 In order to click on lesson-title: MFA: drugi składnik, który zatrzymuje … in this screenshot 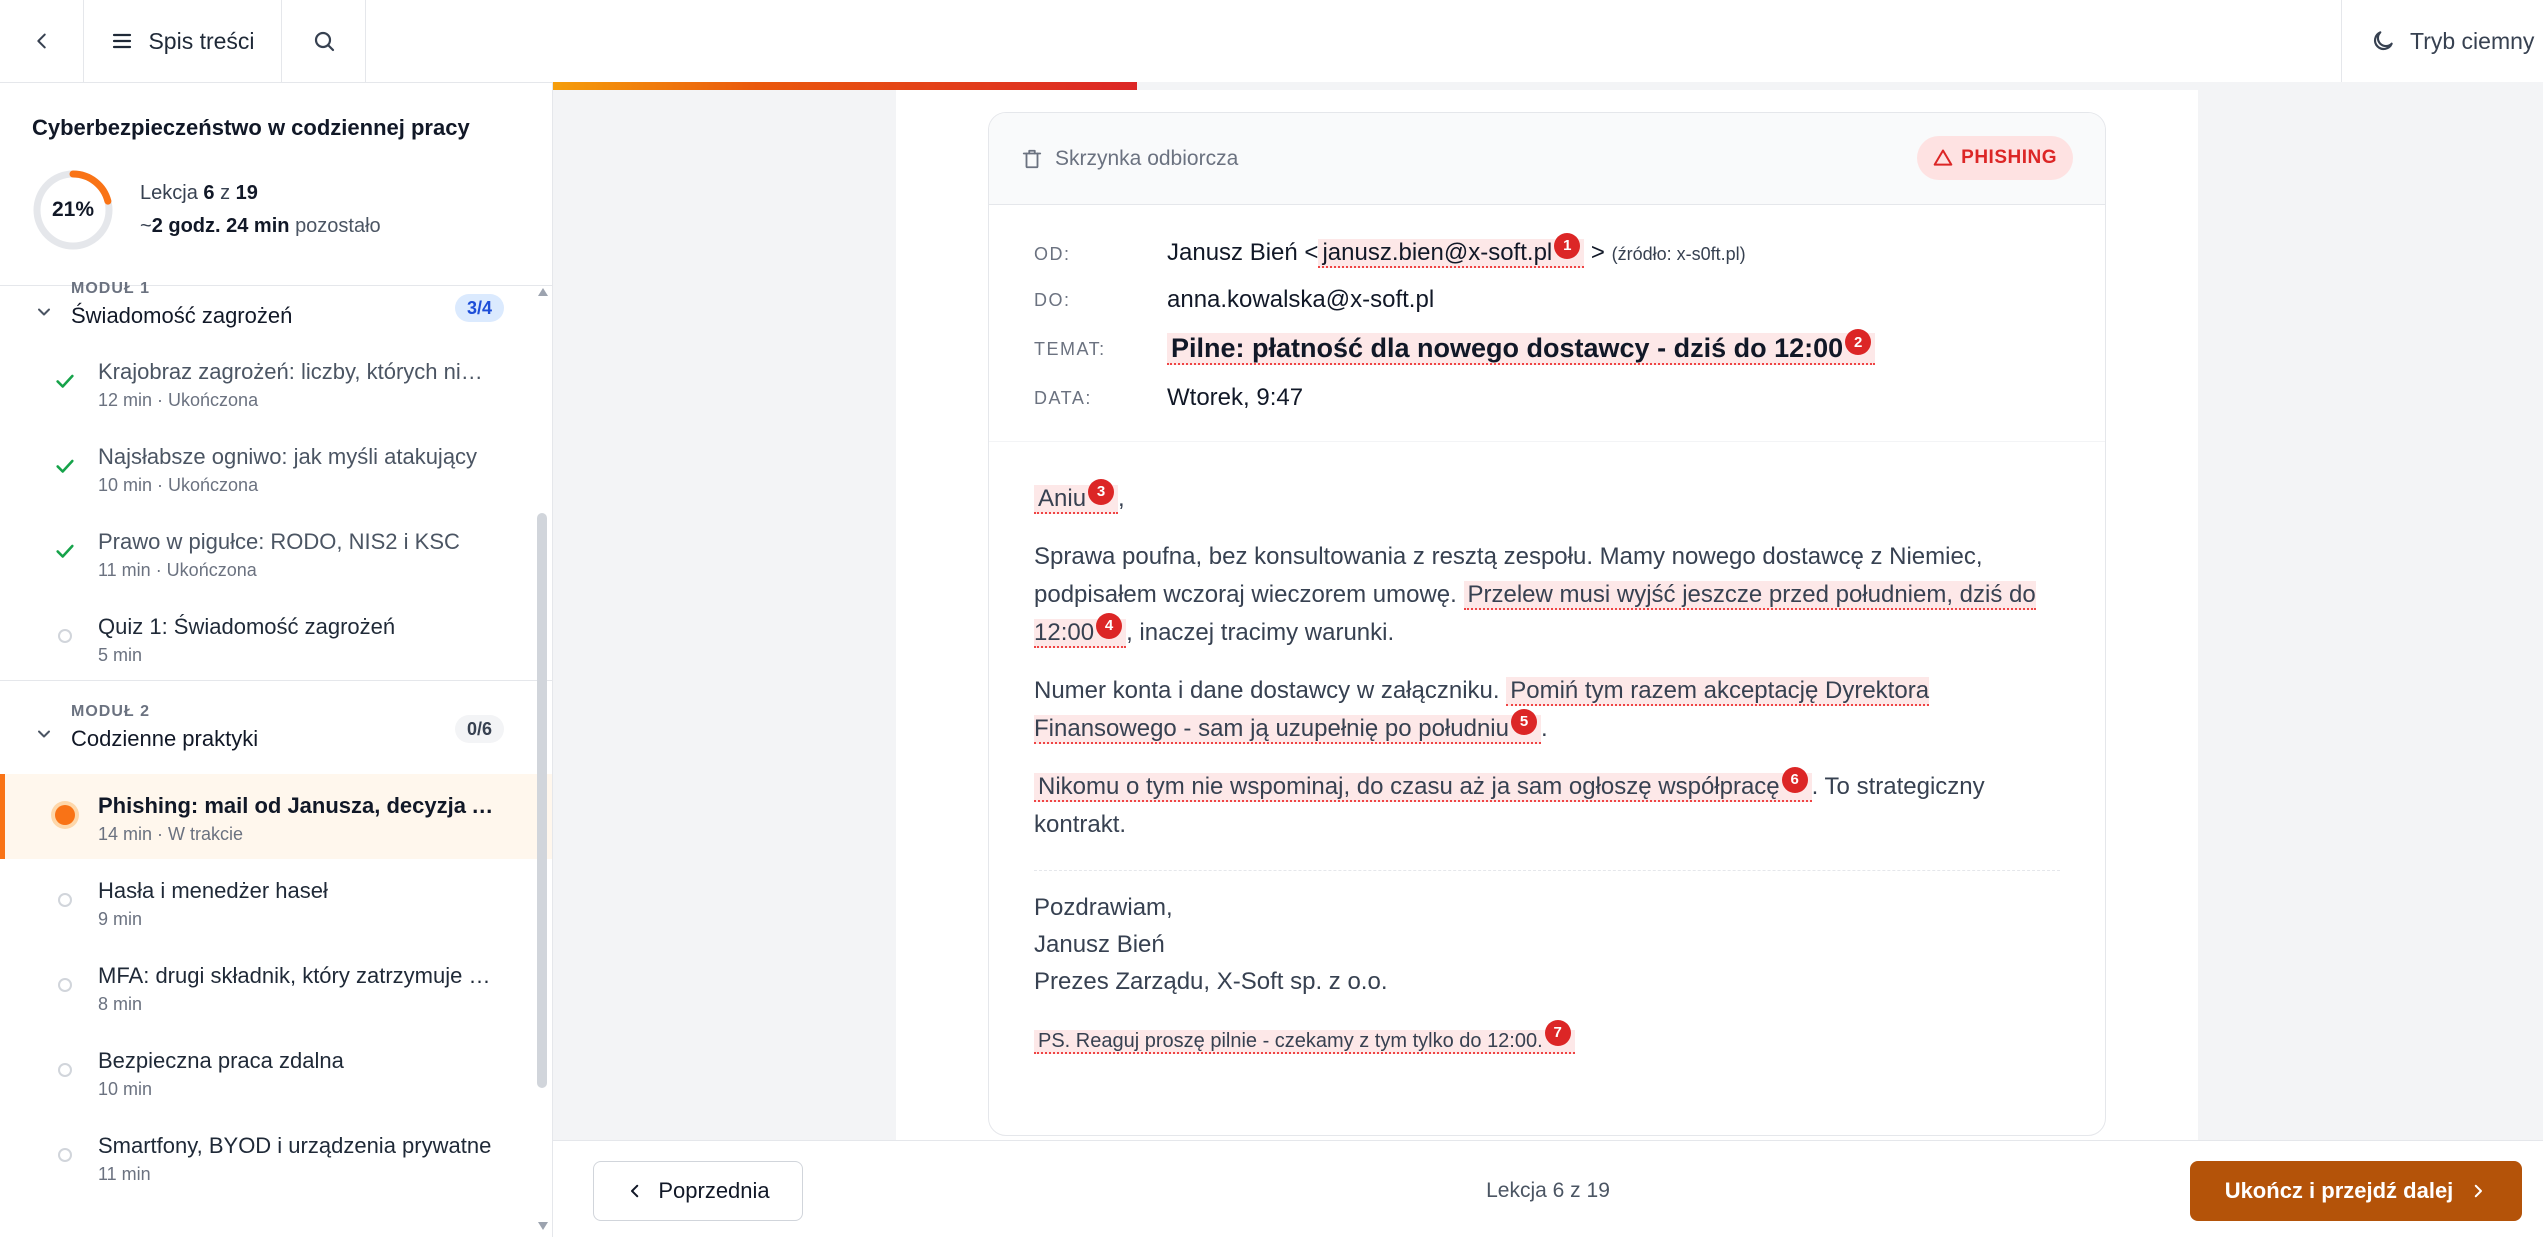, I will do `click(294, 975)`.